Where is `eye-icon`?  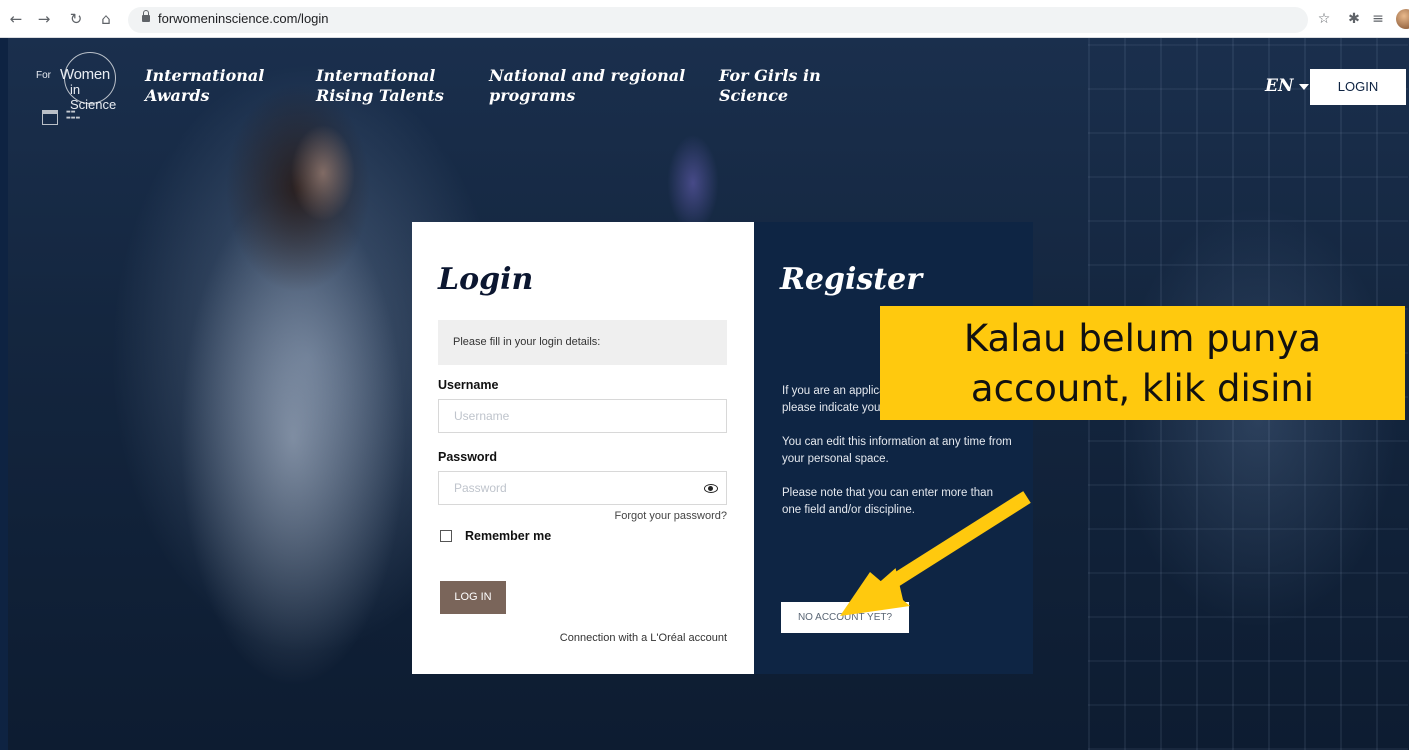 eye-icon is located at coordinates (711, 488).